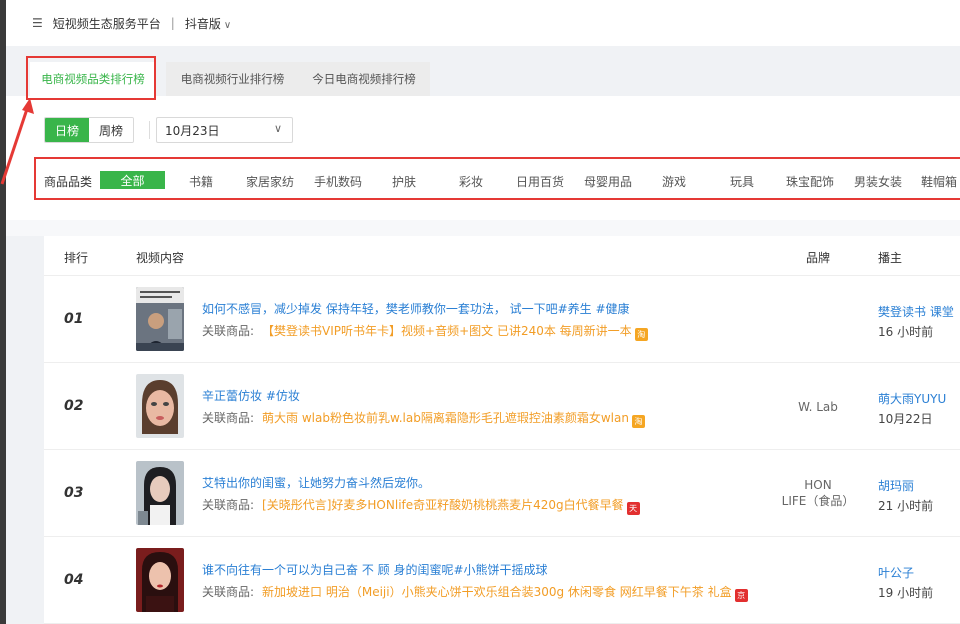  I want to click on host-name-link: 萌大雨YUYU, so click(912, 398).